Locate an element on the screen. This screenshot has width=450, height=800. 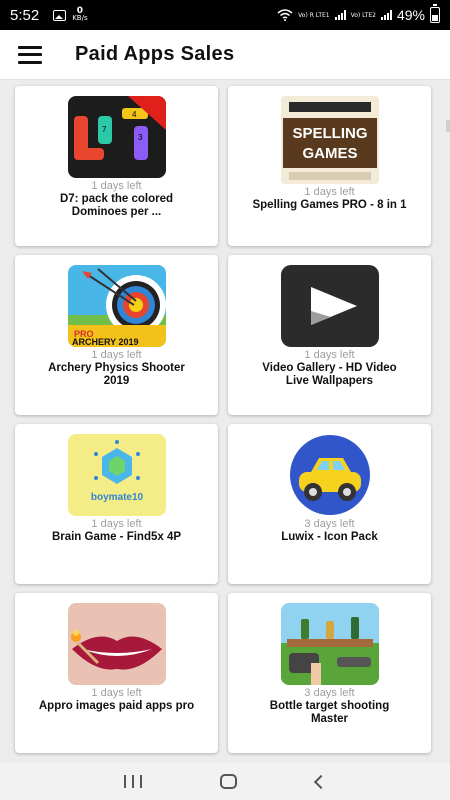
status-time: 5:52 is located at coordinates (25, 15).